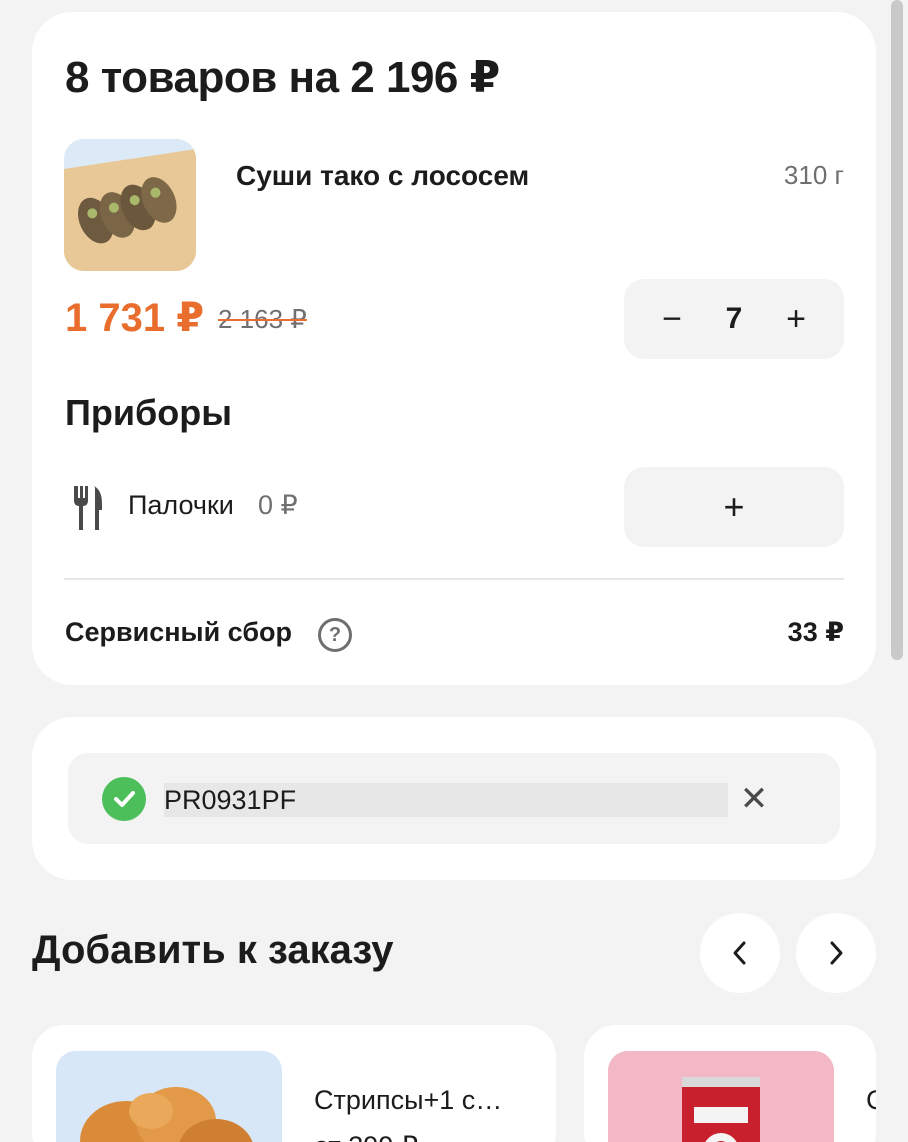  What do you see at coordinates (446, 800) in the screenshot?
I see `promo-code-input` at bounding box center [446, 800].